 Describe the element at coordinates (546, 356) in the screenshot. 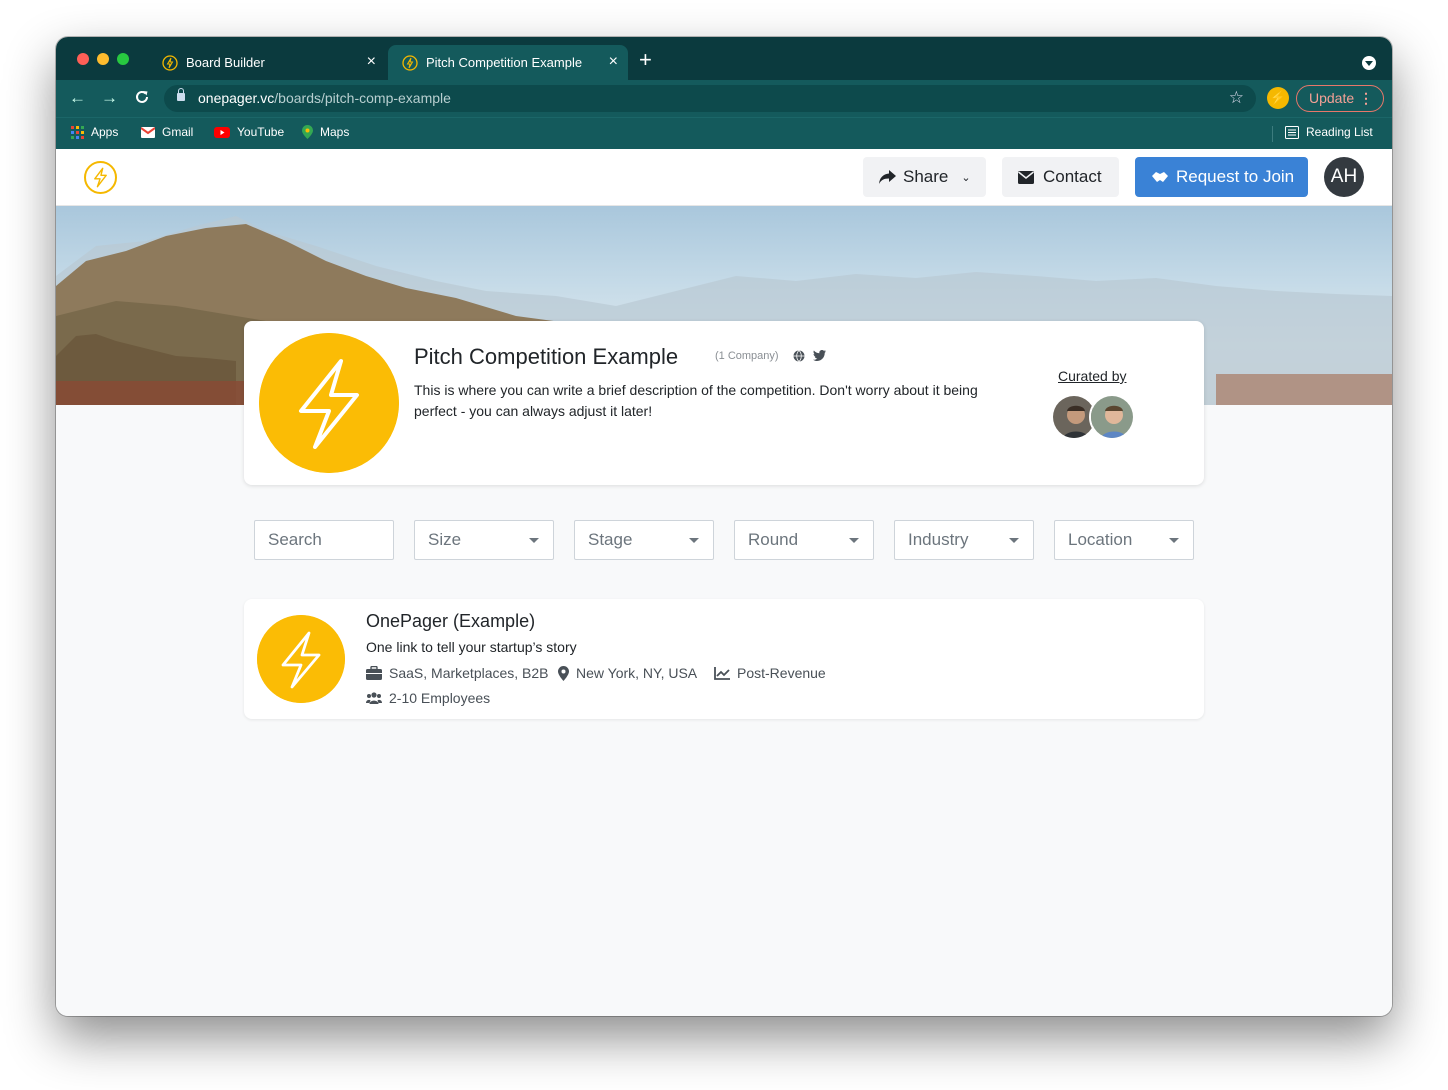

I see `board-title: Pitch Competition Example` at that location.